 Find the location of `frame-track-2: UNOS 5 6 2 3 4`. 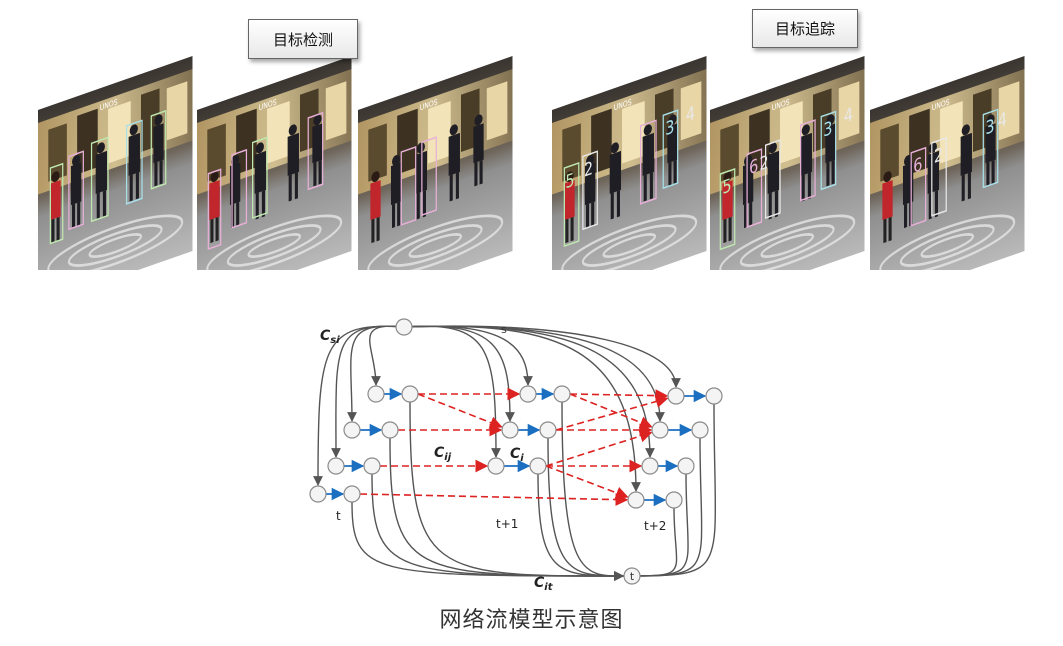

frame-track-2: UNOS 5 6 2 3 4 is located at coordinates (787, 180).